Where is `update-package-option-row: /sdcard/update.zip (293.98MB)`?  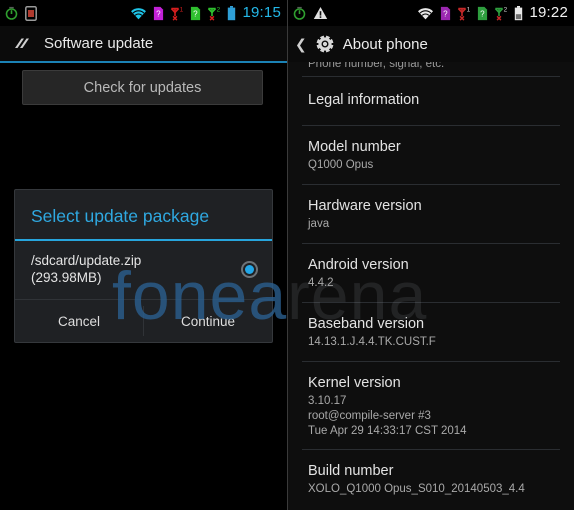 update-package-option-row: /sdcard/update.zip (293.98MB) is located at coordinates (143, 270).